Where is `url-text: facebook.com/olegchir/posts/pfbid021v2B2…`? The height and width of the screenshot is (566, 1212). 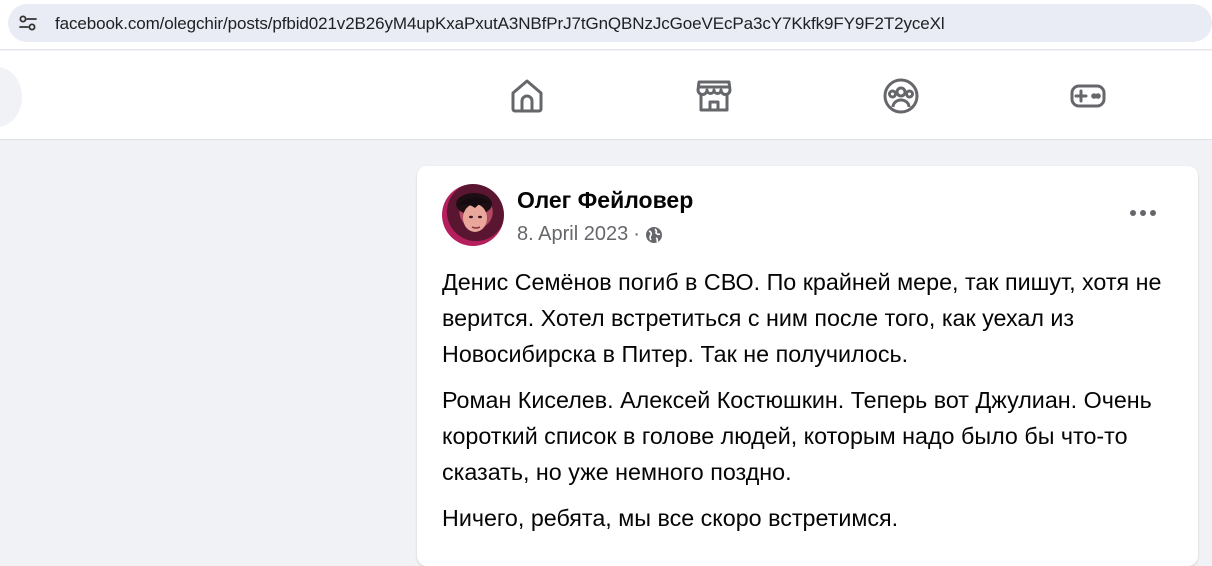 url-text: facebook.com/olegchir/posts/pfbid021v2B2… is located at coordinates (500, 24).